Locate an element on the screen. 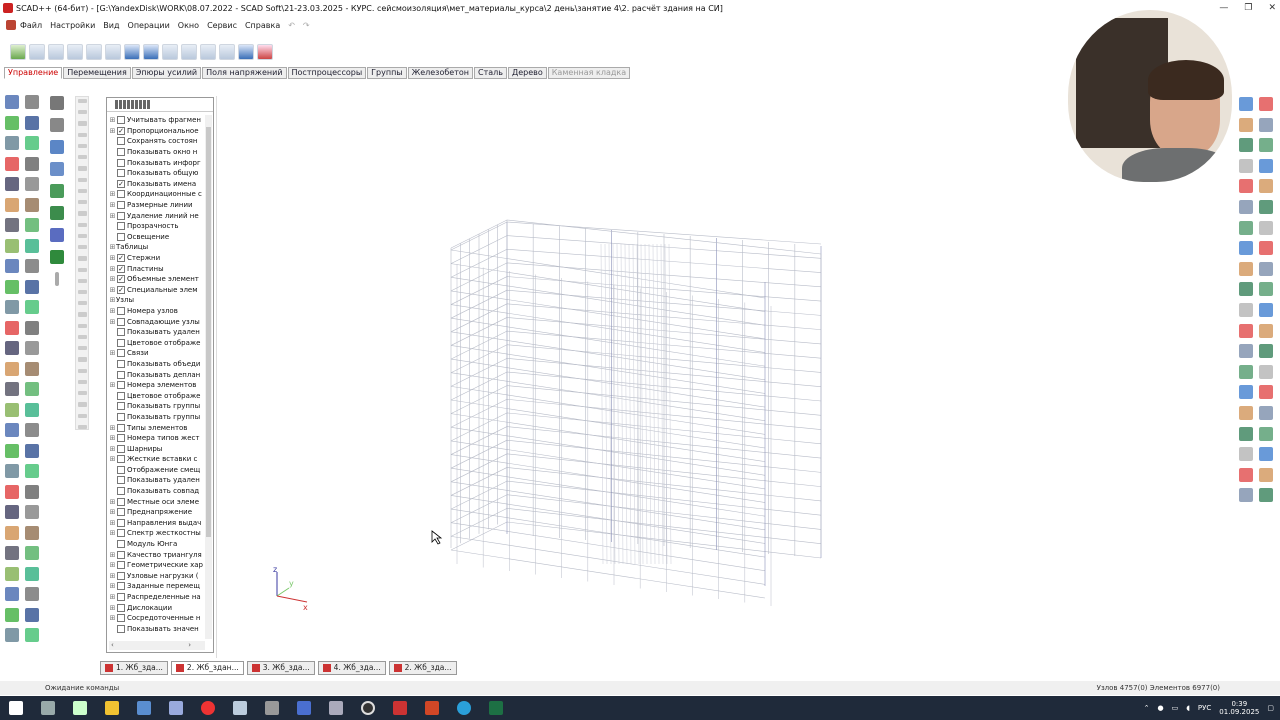 Image resolution: width=1280 pixels, height=720 pixels. tree-row: ⊞ Узловые нагрузки ( is located at coordinates (157, 576).